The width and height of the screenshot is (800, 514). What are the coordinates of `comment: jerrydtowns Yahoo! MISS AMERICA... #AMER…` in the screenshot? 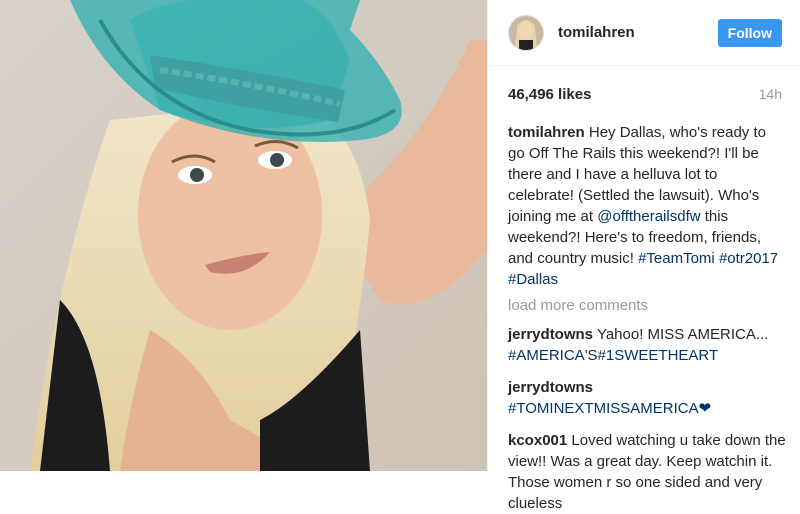 It's located at (647, 345).